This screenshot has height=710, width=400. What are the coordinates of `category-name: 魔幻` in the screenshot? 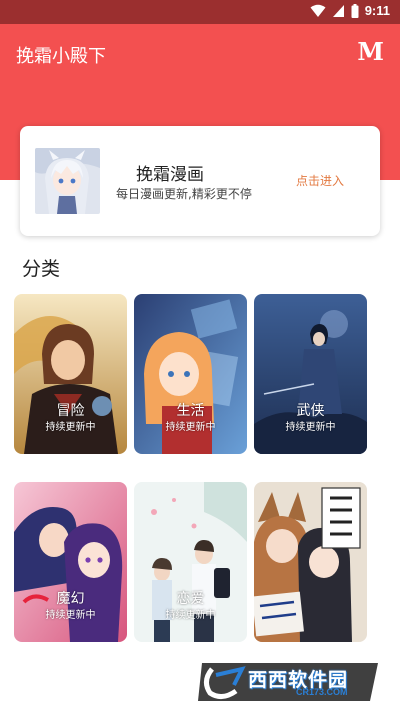 It's located at (70, 599).